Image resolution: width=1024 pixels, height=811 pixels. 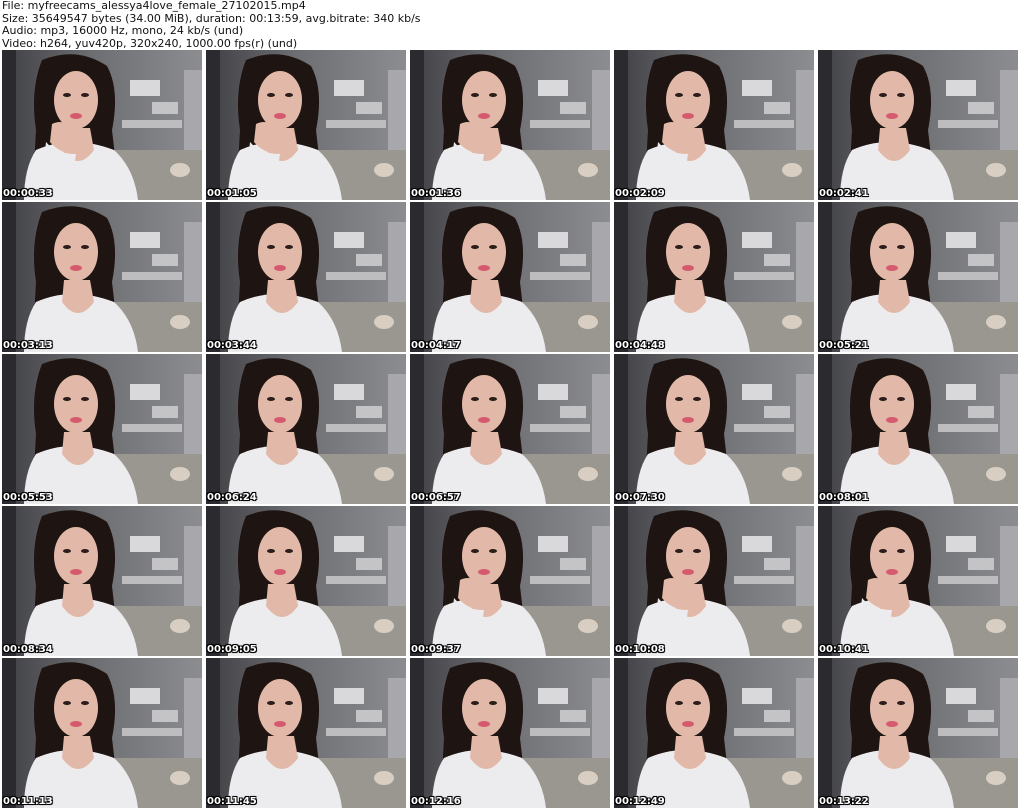 I want to click on frame-timestamp: 00:06:24, so click(x=232, y=497).